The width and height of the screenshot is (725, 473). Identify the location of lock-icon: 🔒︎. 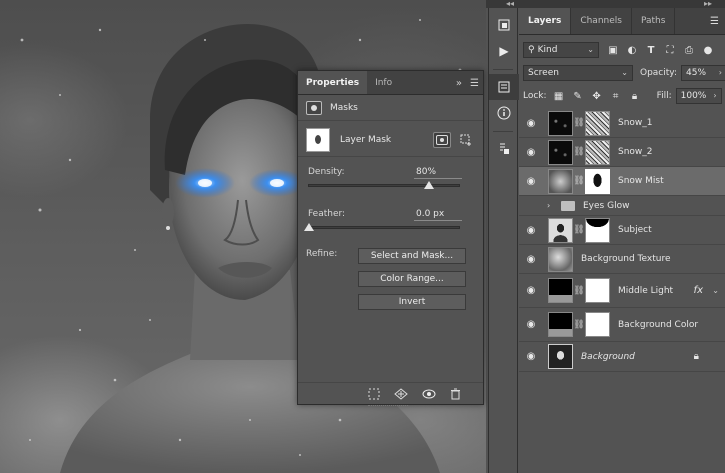
(696, 356).